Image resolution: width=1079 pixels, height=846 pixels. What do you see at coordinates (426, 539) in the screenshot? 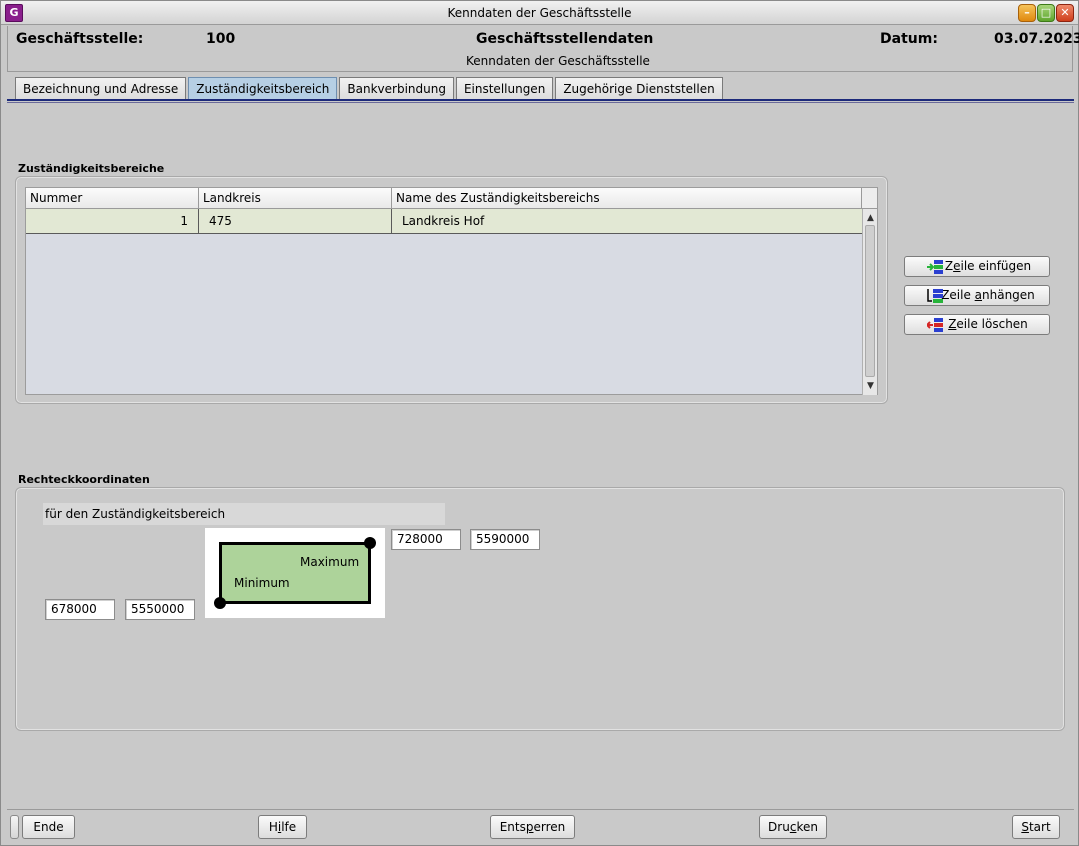
I see `max-x-input: 728000` at bounding box center [426, 539].